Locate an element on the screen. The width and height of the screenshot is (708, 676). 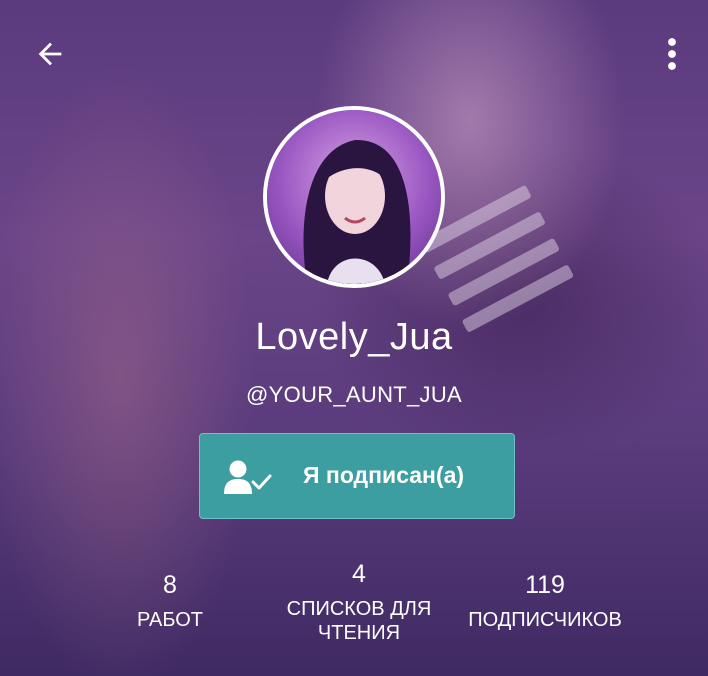
user-check-icon is located at coordinates (249, 480).